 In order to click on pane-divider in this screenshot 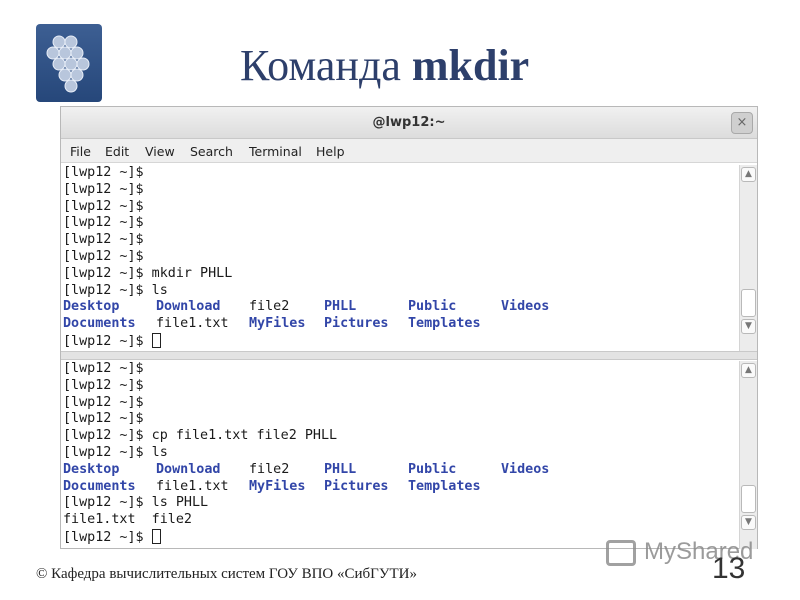, I will do `click(409, 355)`.